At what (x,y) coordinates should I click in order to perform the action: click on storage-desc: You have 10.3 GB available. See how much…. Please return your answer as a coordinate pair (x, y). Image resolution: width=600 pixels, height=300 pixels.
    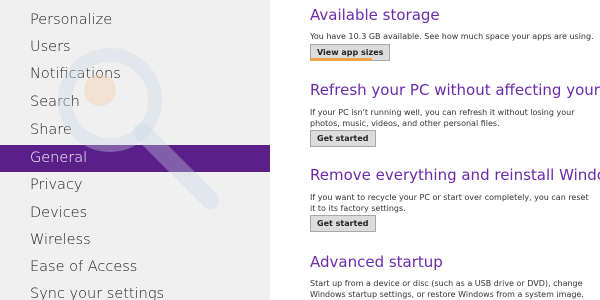
    Looking at the image, I should click on (452, 36).